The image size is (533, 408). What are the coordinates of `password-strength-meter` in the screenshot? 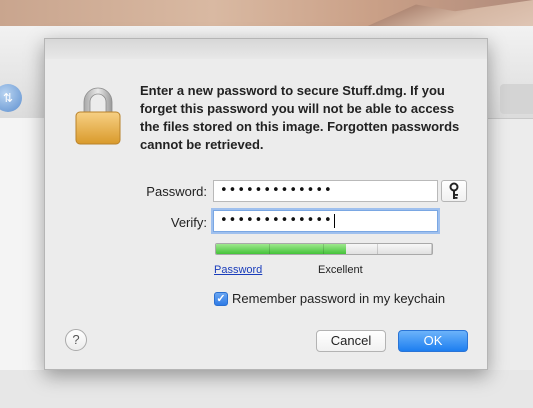 It's located at (324, 249).